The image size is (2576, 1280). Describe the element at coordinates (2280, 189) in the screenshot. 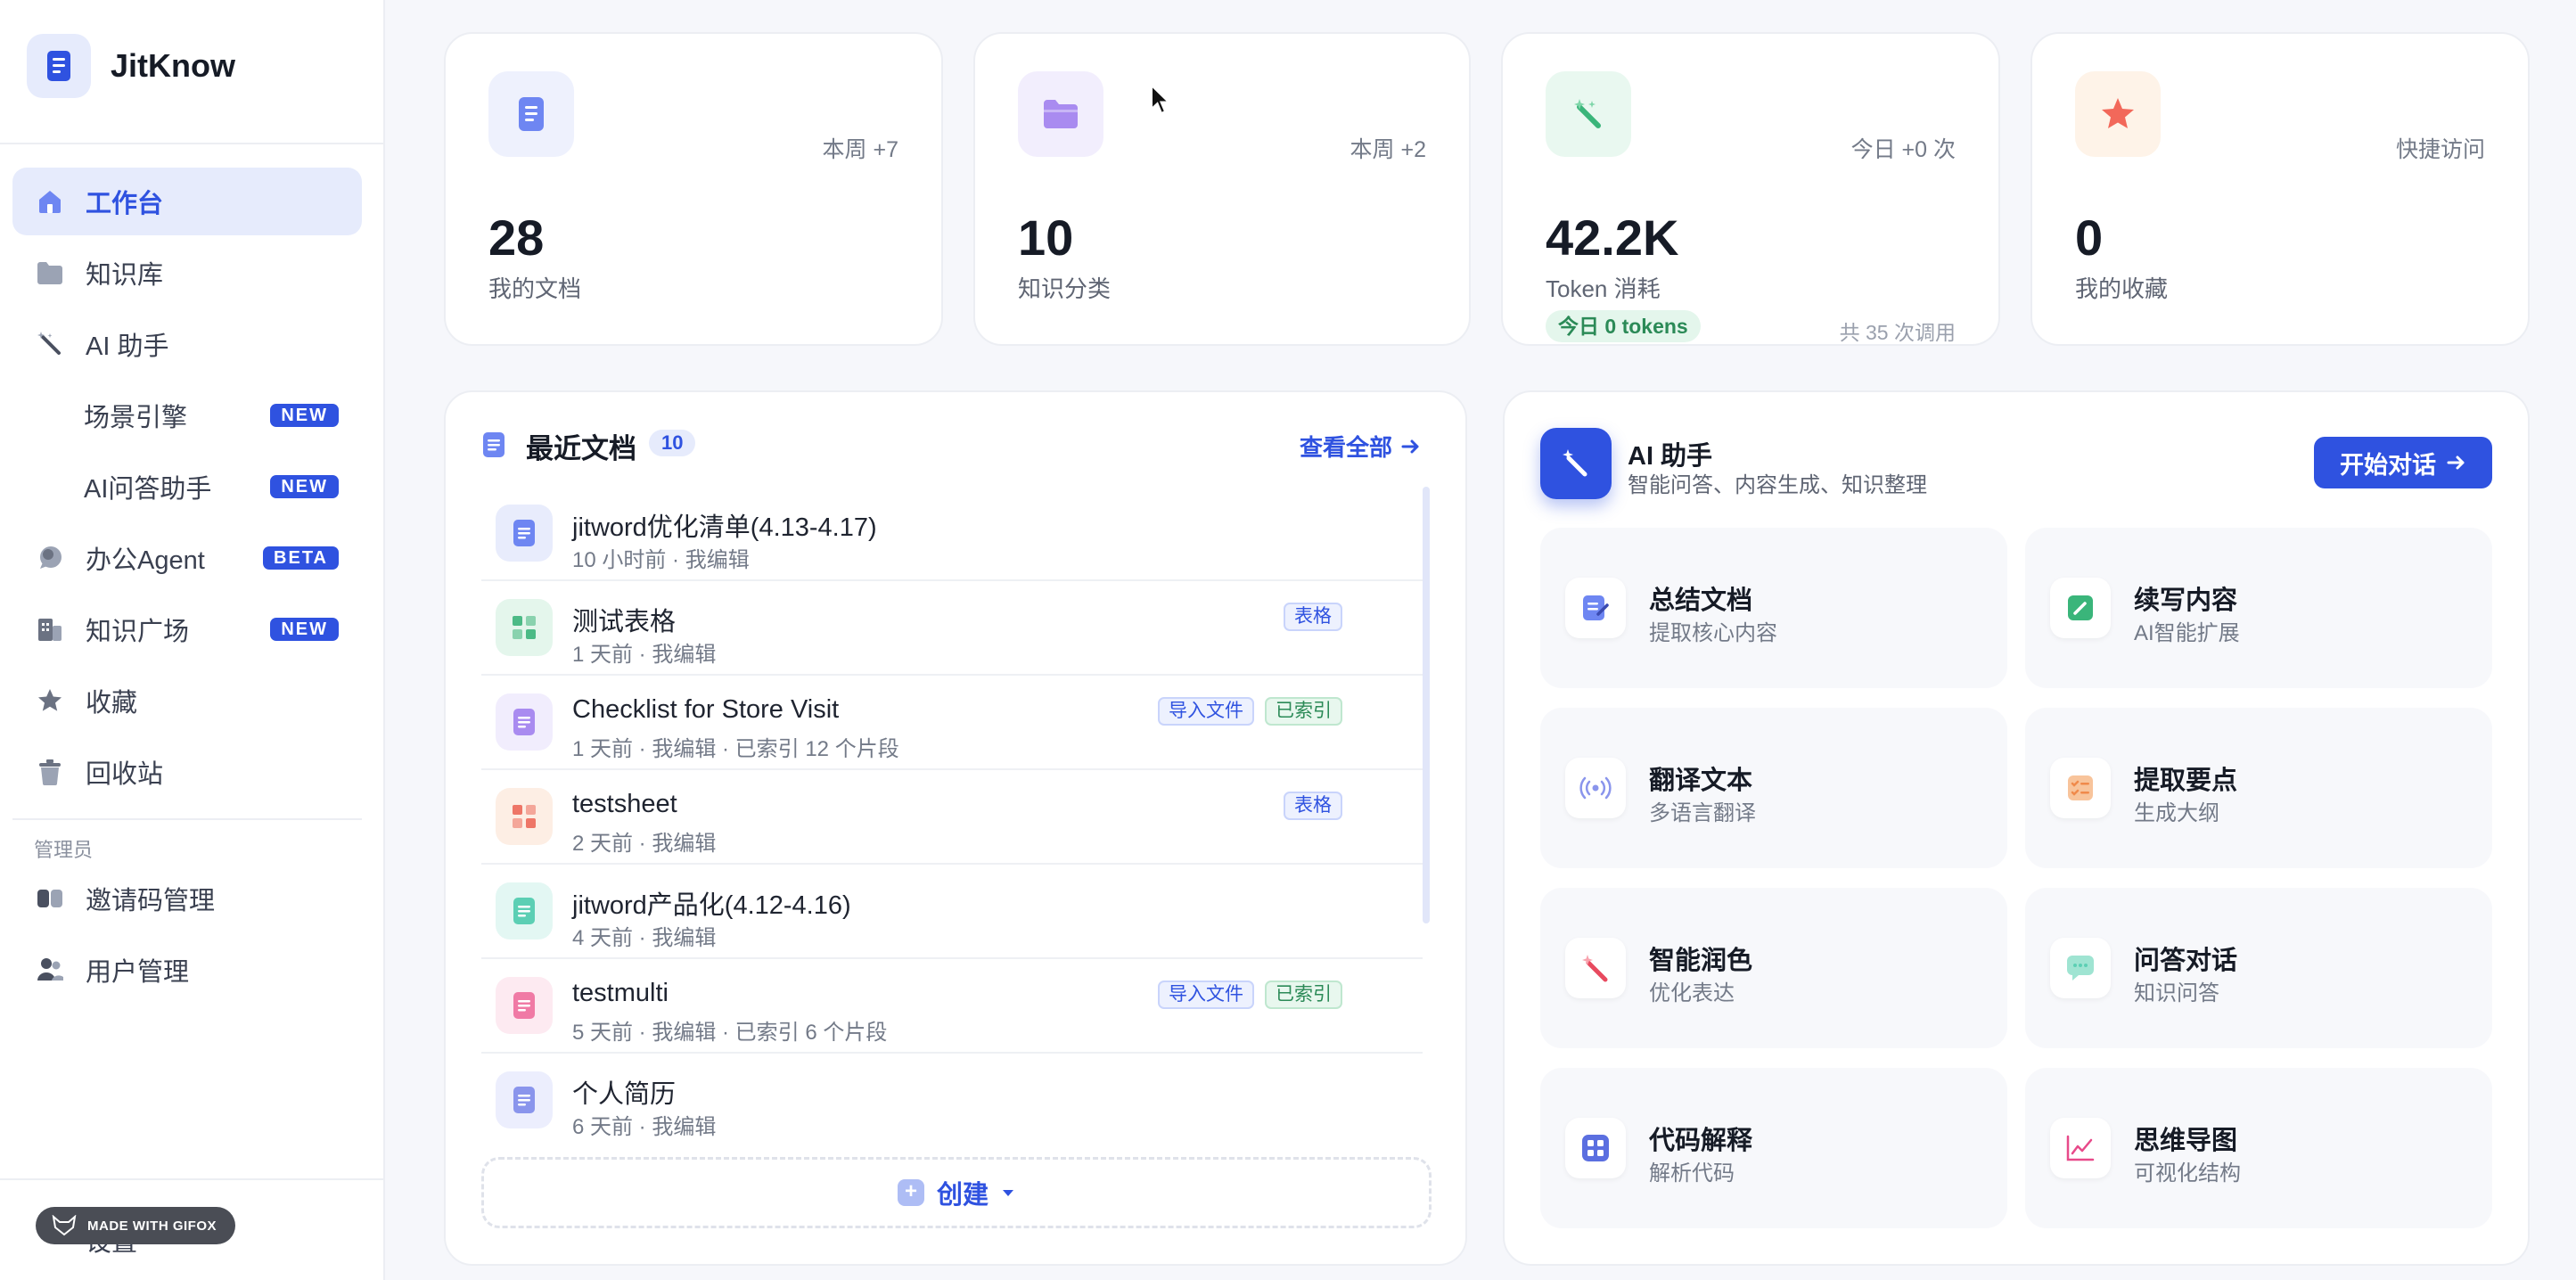

I see `stat-card-favorites: 快捷访问 0 我的收藏` at that location.